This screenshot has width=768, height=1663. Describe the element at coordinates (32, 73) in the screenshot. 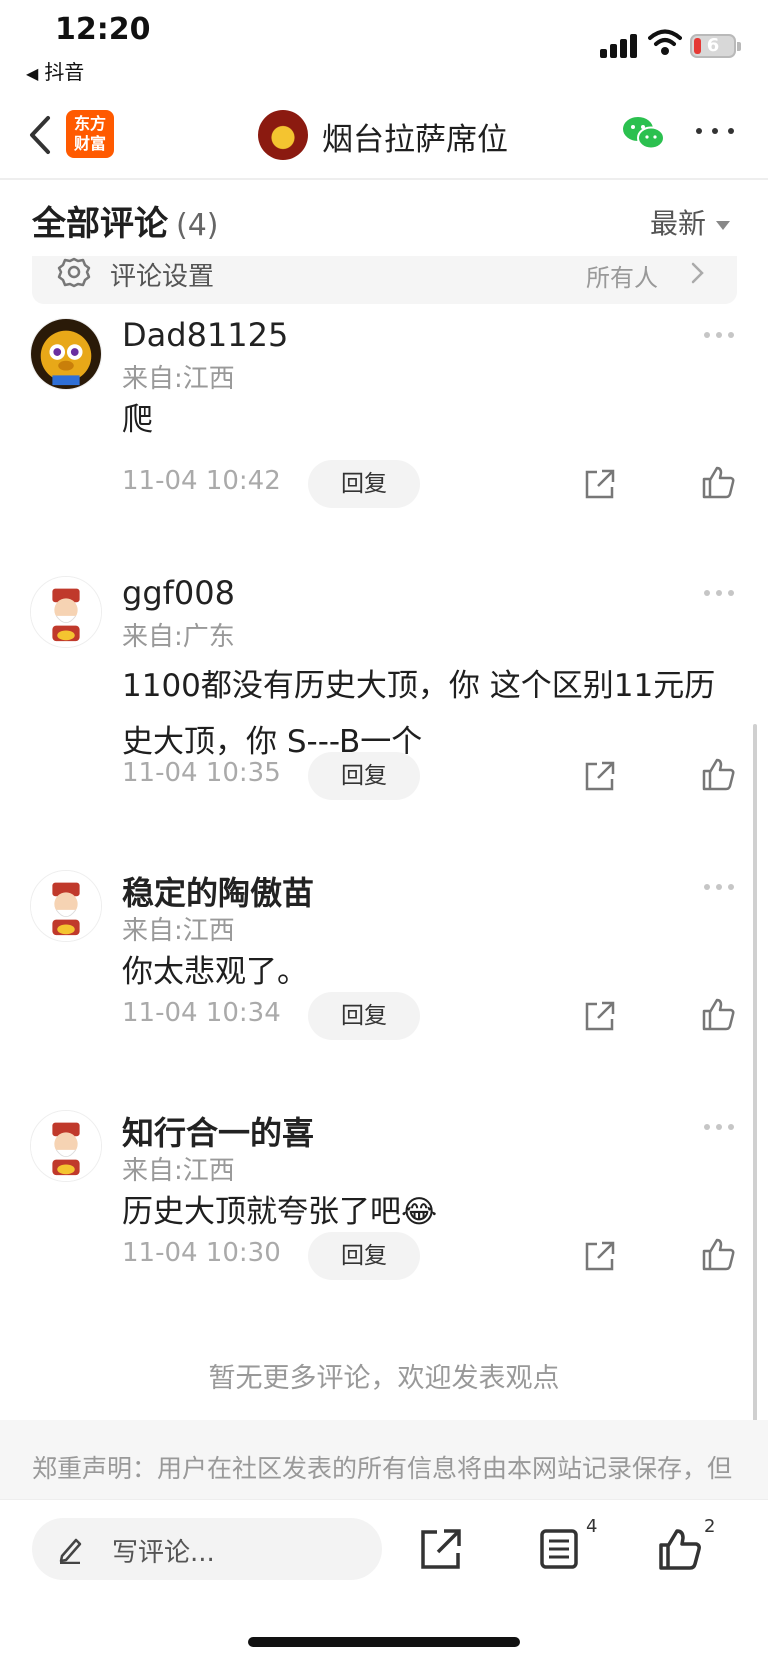

I see `back-triangle-icon: ◀` at that location.